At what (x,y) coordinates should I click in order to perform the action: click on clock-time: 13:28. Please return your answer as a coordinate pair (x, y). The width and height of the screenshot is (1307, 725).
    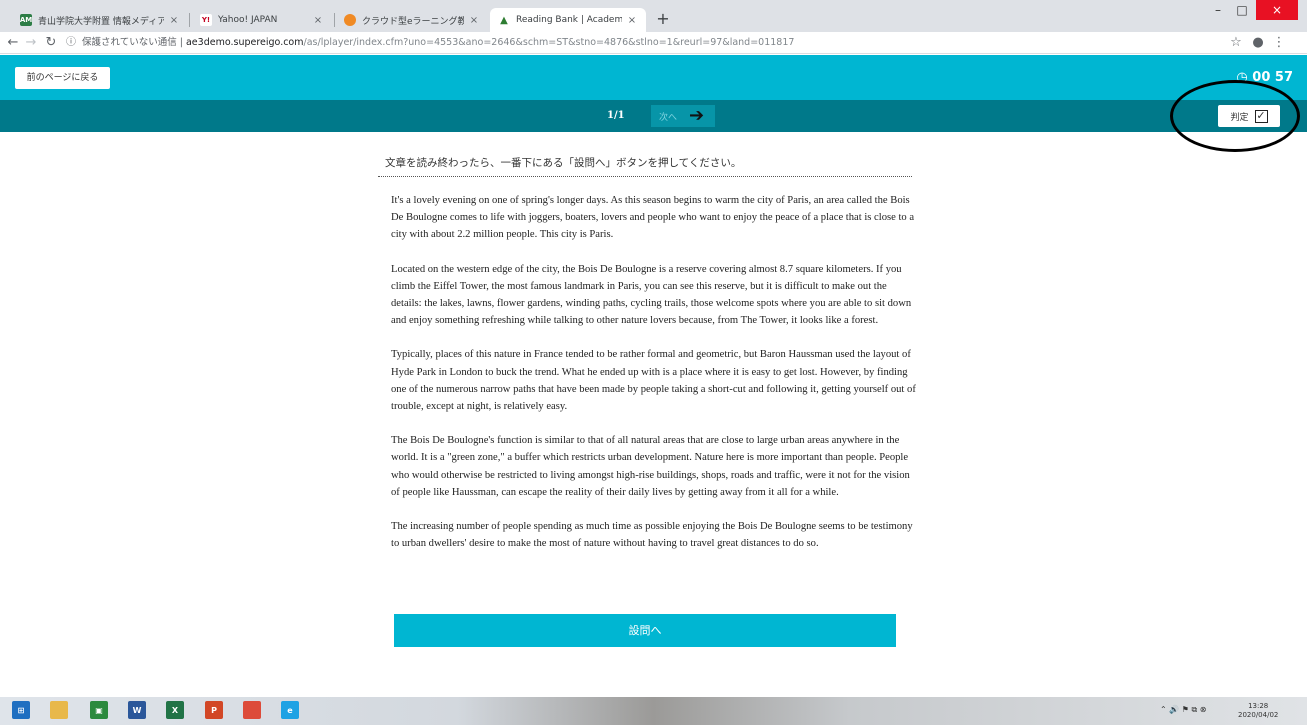
    Looking at the image, I should click on (1258, 706).